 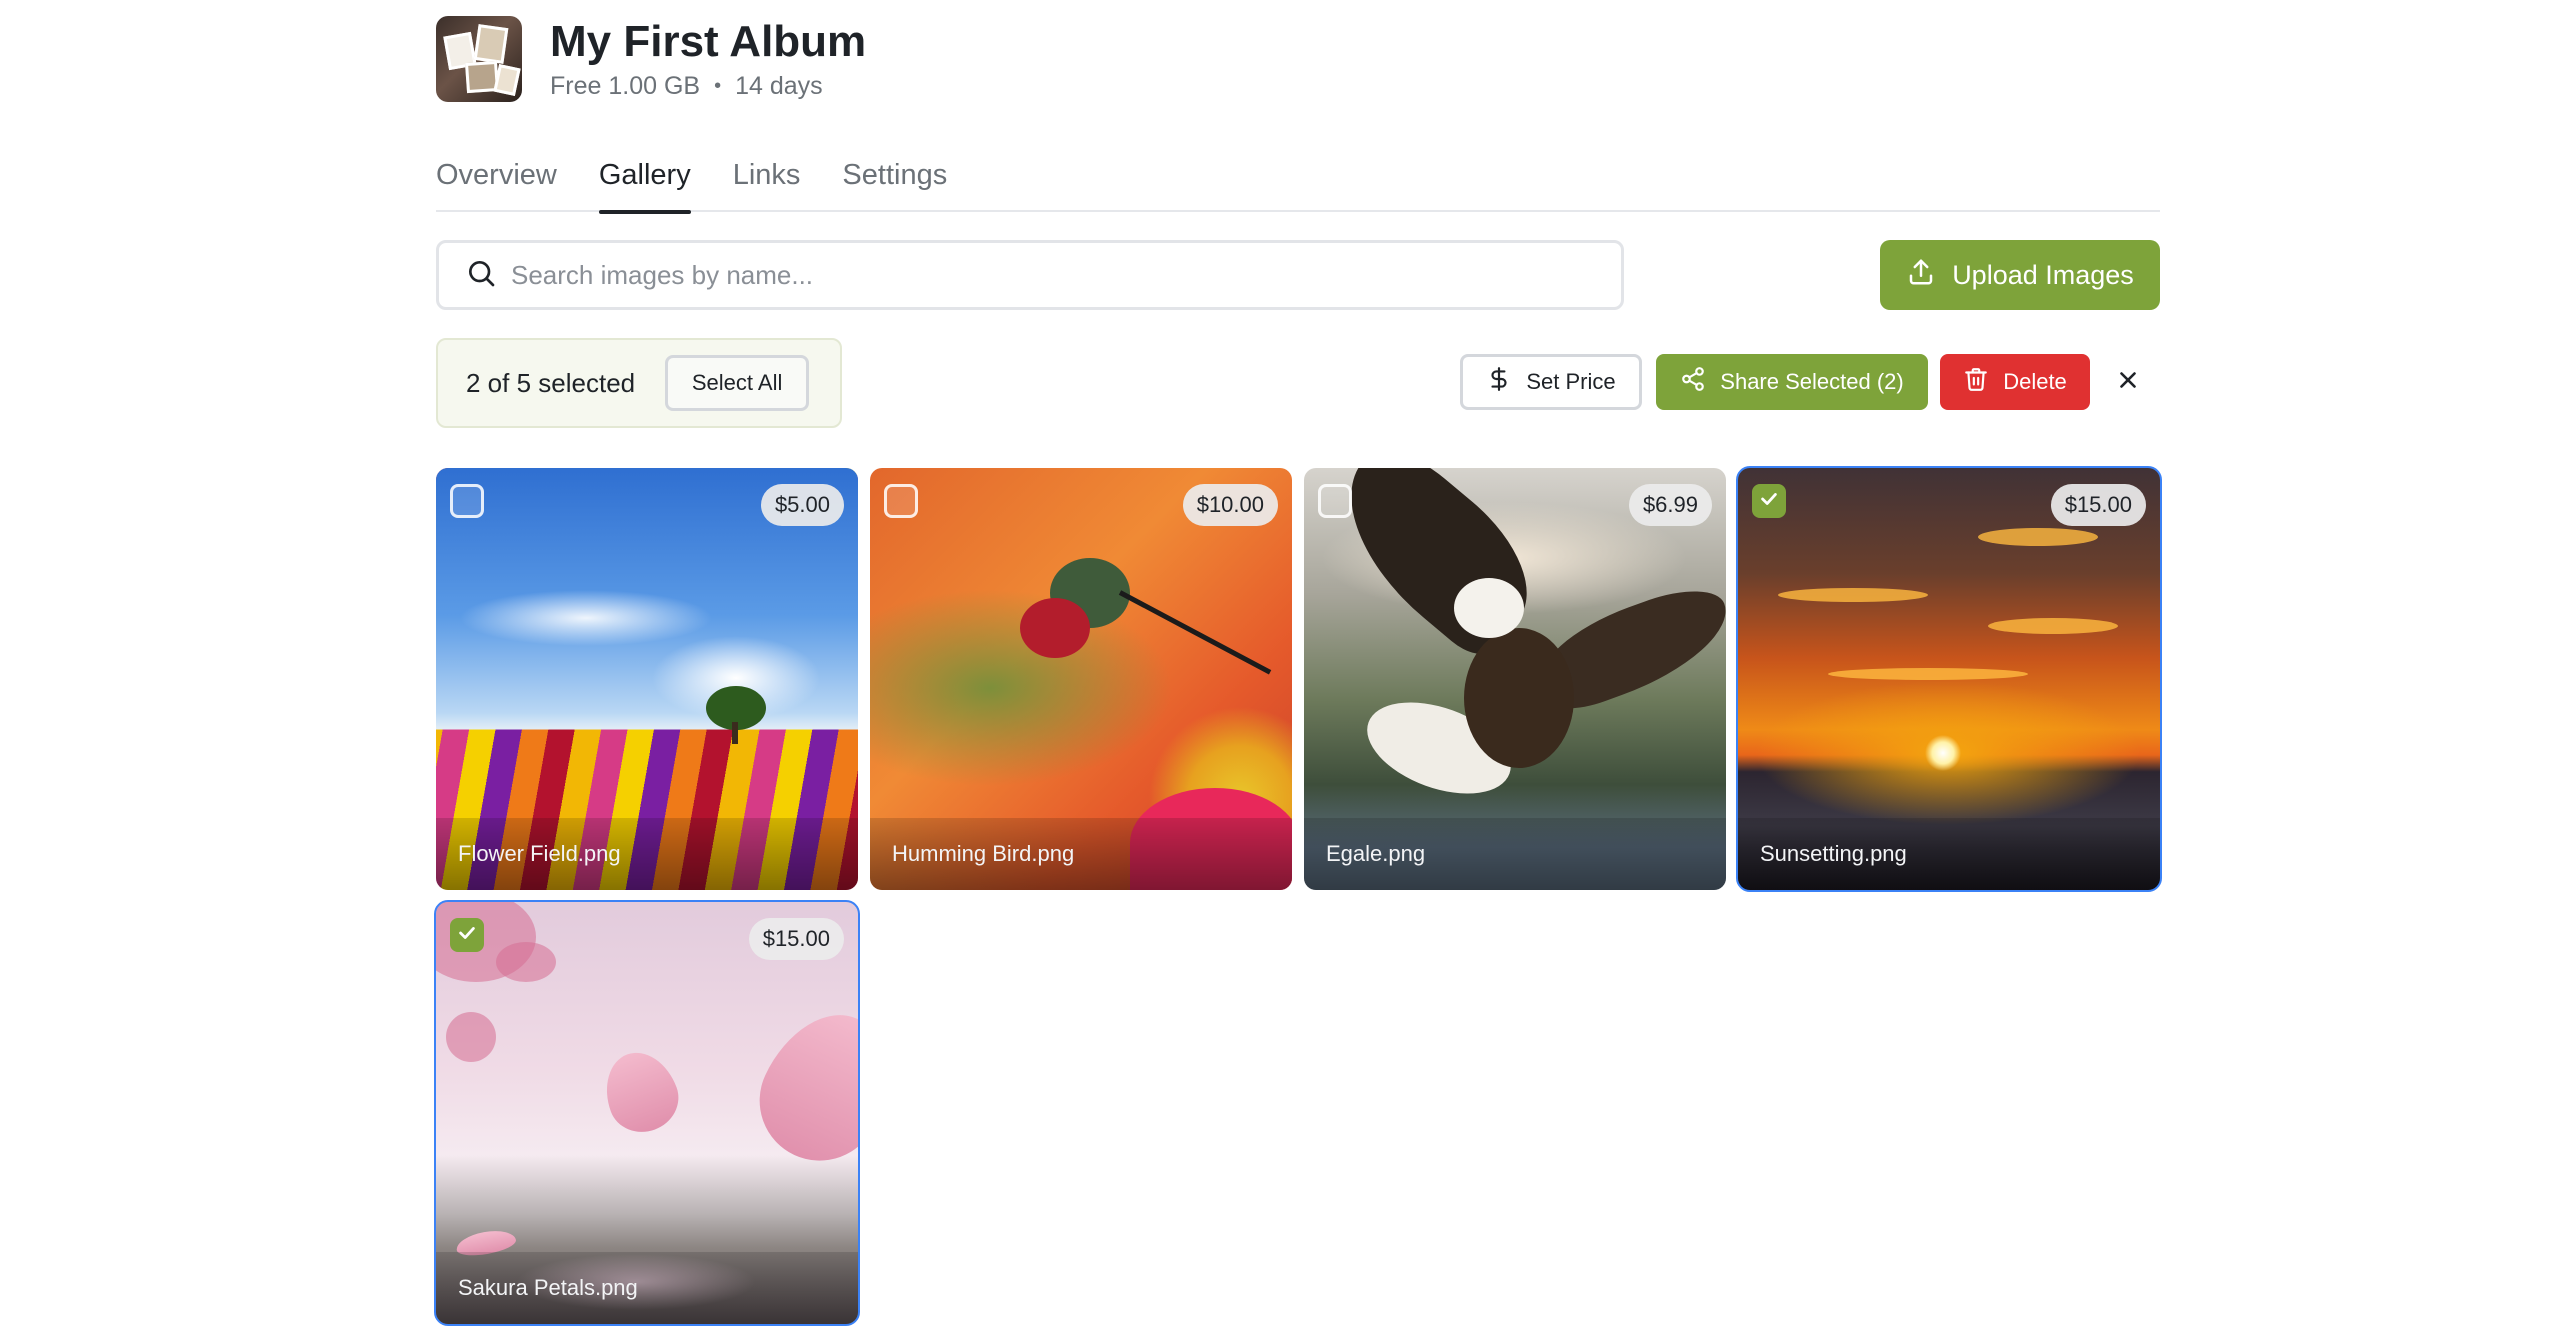 I want to click on upload-images-button: Upload Images, so click(x=2020, y=275).